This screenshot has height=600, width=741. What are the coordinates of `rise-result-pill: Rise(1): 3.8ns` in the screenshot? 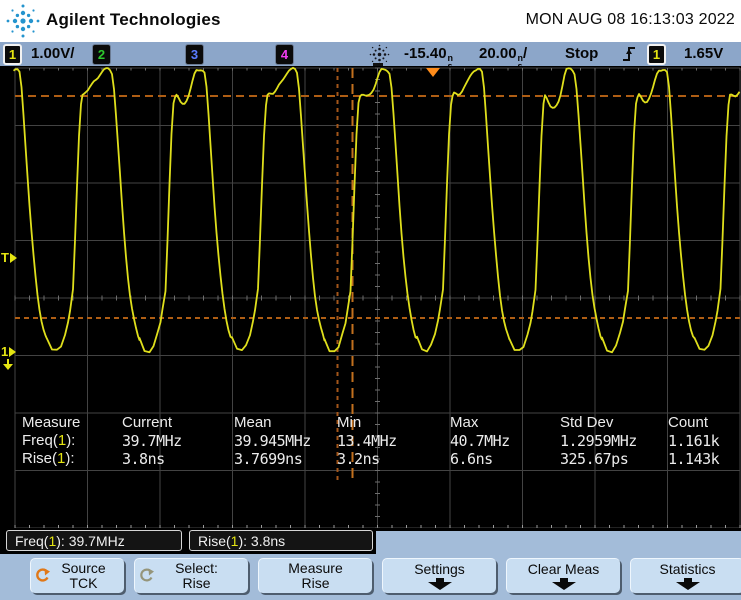 It's located at (281, 540).